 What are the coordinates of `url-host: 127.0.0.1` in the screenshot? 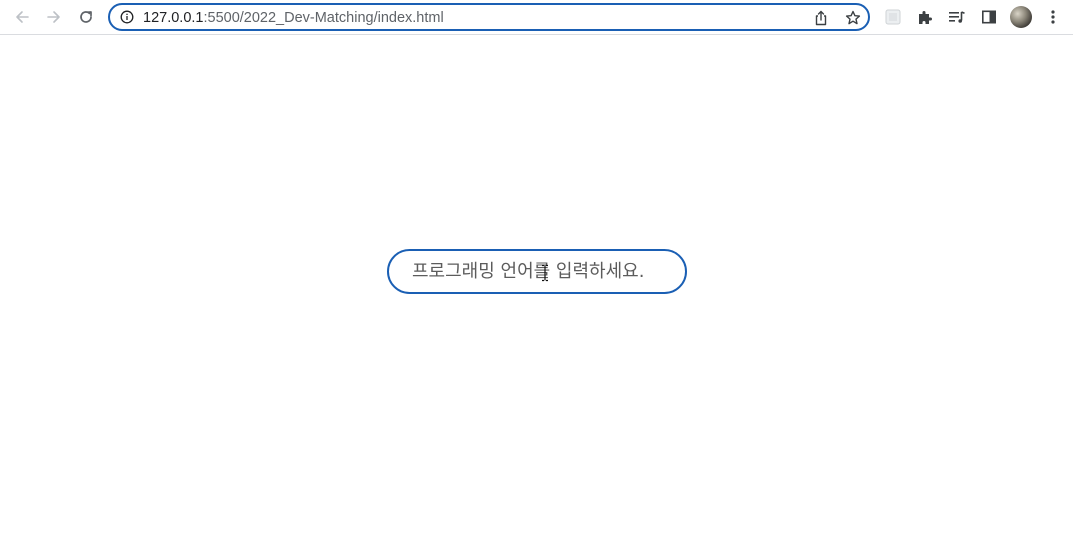 It's located at (173, 18).